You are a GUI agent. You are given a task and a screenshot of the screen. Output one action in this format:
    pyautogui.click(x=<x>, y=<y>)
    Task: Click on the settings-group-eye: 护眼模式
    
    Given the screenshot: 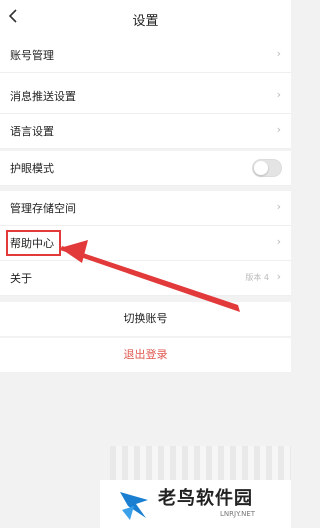 What is the action you would take?
    pyautogui.click(x=145, y=168)
    